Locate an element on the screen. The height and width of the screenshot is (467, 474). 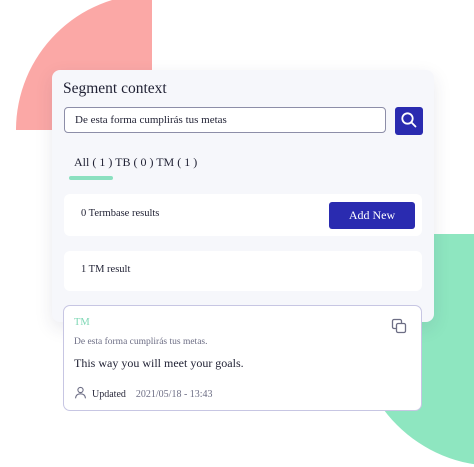
updated-date: 2021/05/18 - 13:43 is located at coordinates (174, 394).